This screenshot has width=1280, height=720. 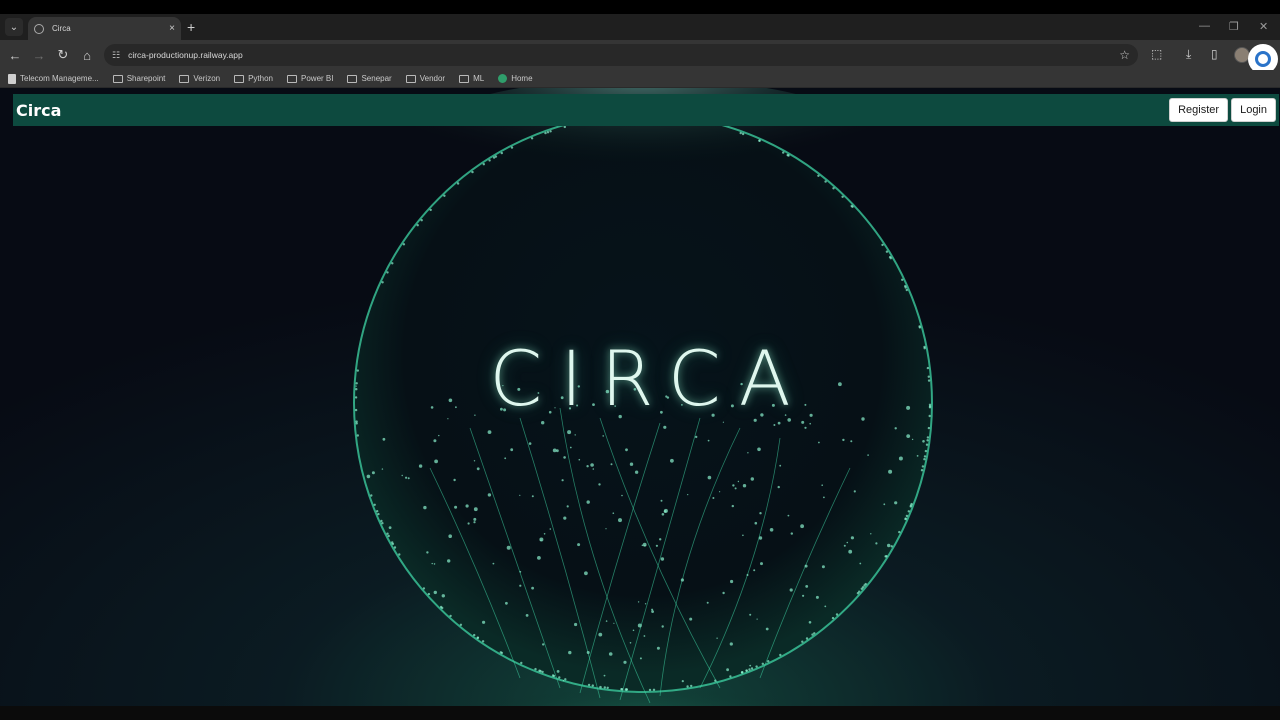 I want to click on minimize-icon: —, so click(x=1204, y=26).